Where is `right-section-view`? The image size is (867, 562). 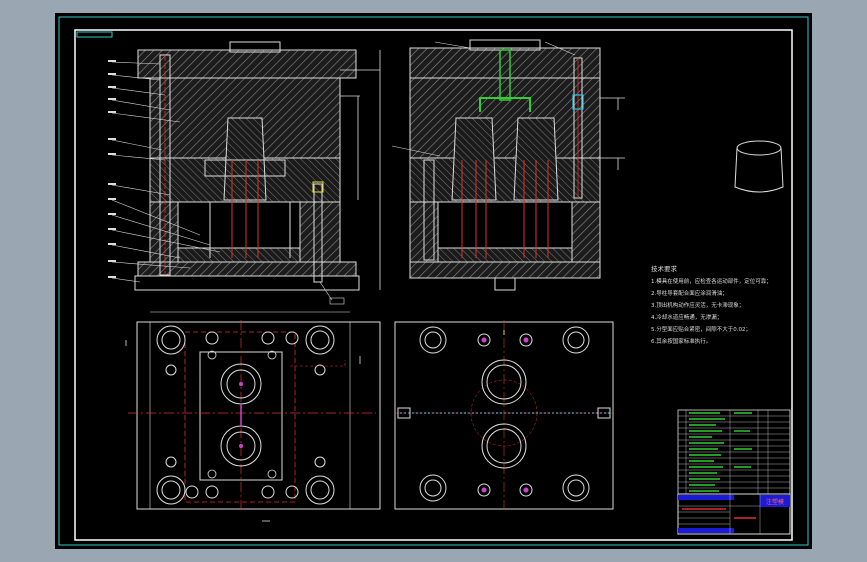 right-section-view is located at coordinates (508, 165).